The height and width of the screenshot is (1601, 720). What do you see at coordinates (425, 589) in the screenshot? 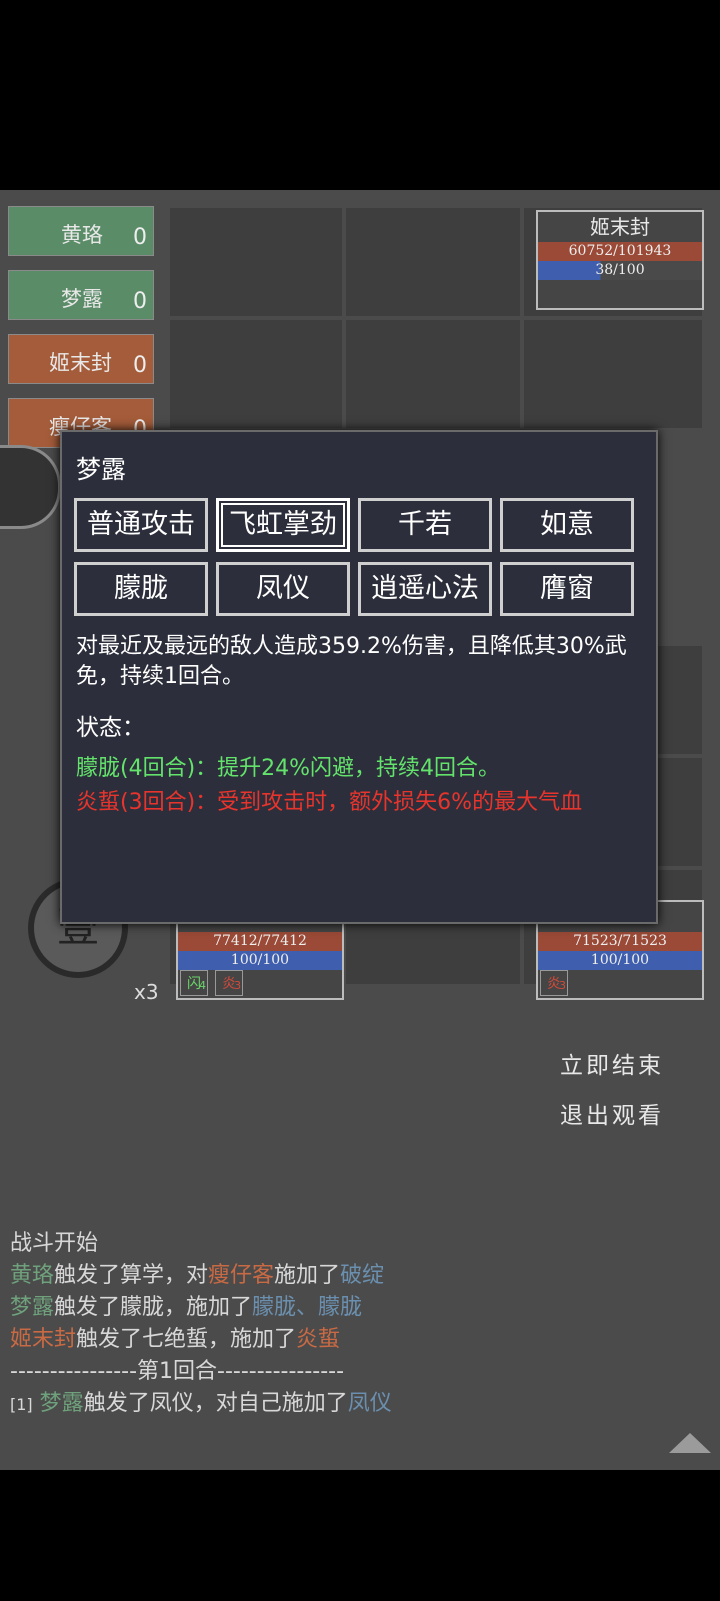
I see `skill-button-xiaoyao: 逍遥心法` at bounding box center [425, 589].